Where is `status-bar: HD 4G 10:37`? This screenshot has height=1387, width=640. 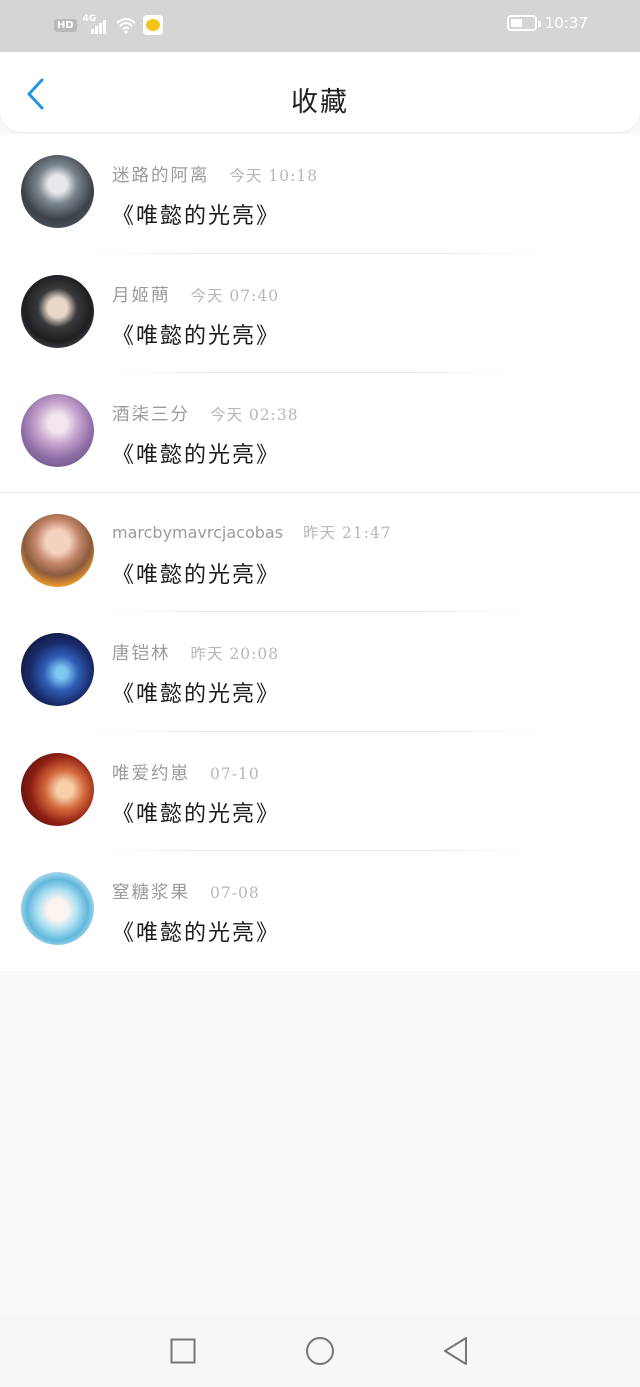 status-bar: HD 4G 10:37 is located at coordinates (320, 26).